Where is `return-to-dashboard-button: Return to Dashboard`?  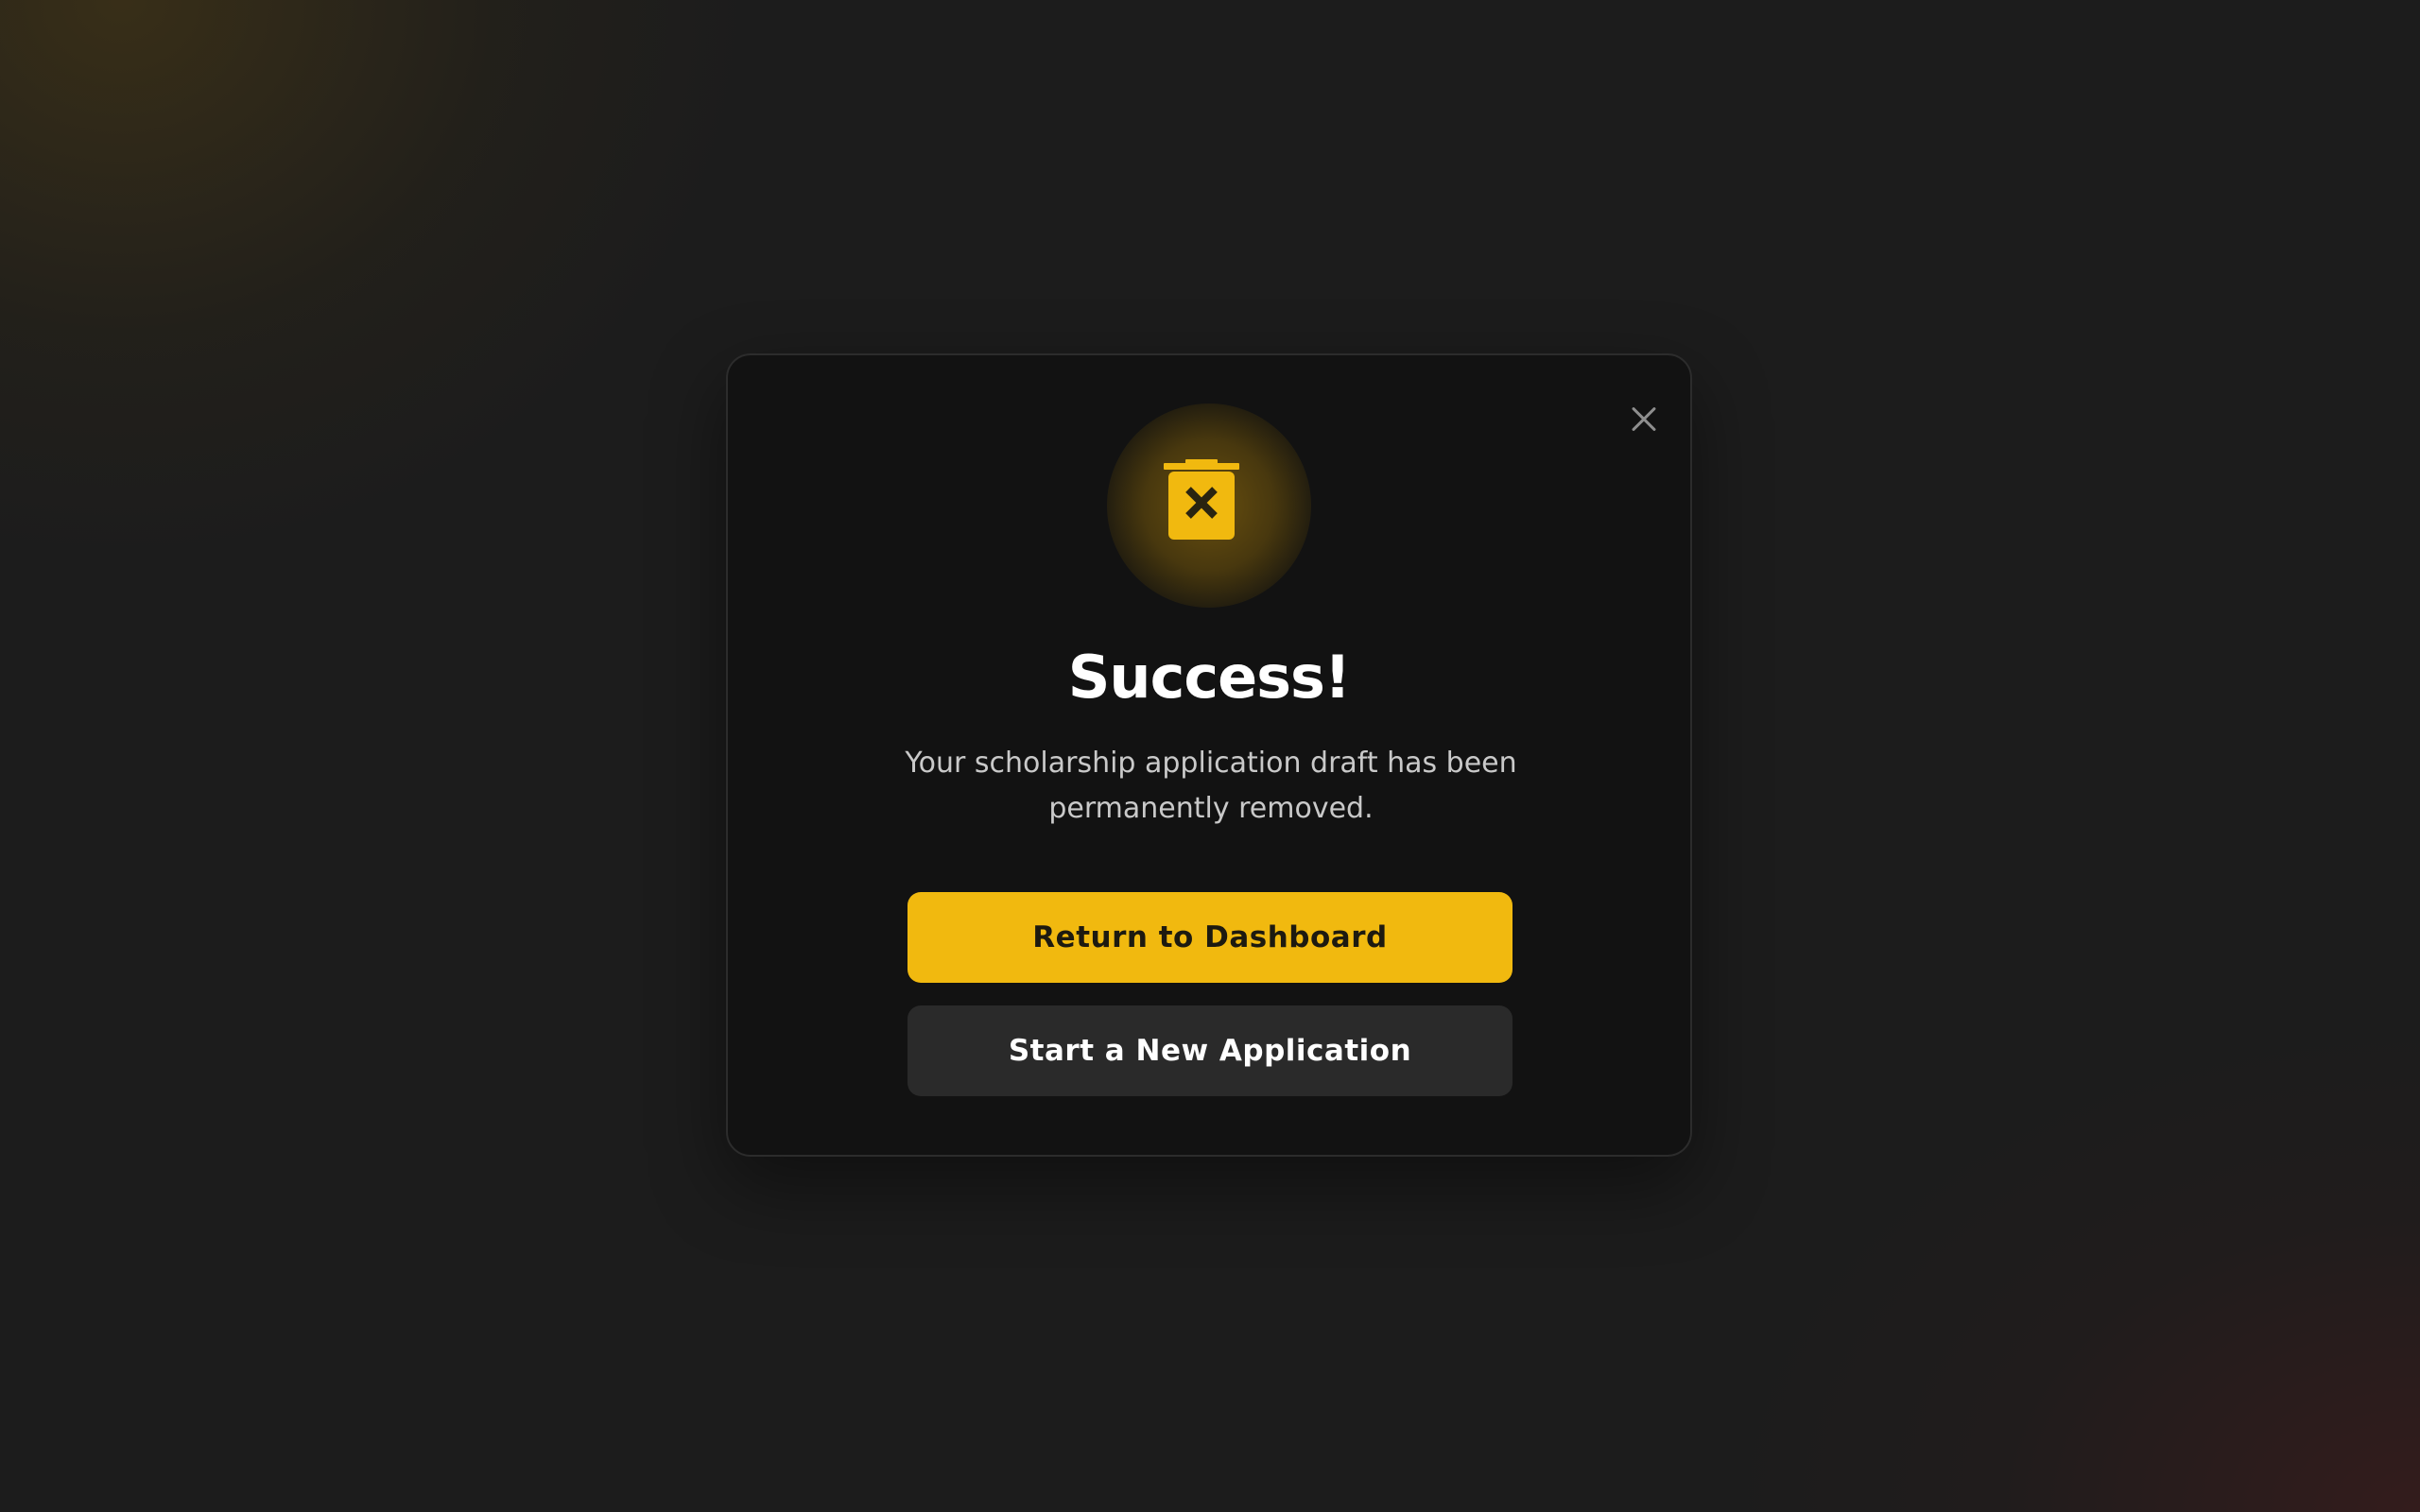 return-to-dashboard-button: Return to Dashboard is located at coordinates (1210, 937).